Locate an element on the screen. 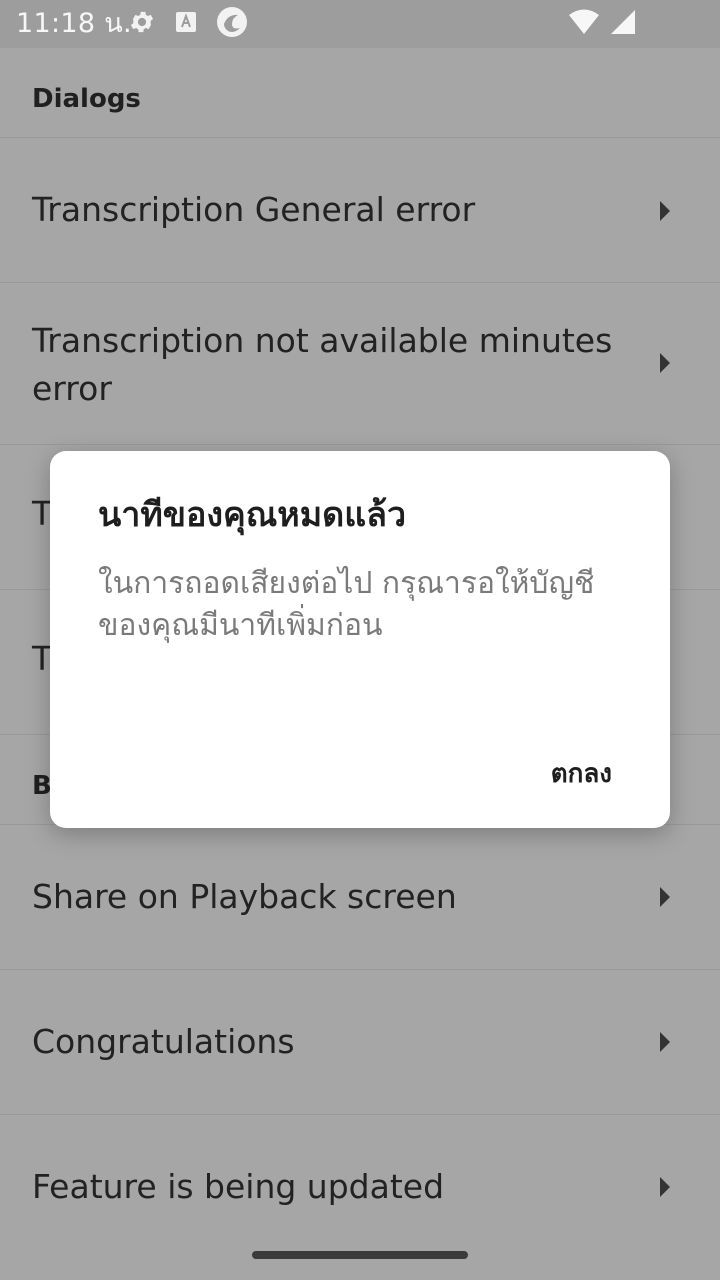  dialog-title: นาทีของคุณหมดแล้ว is located at coordinates (252, 515).